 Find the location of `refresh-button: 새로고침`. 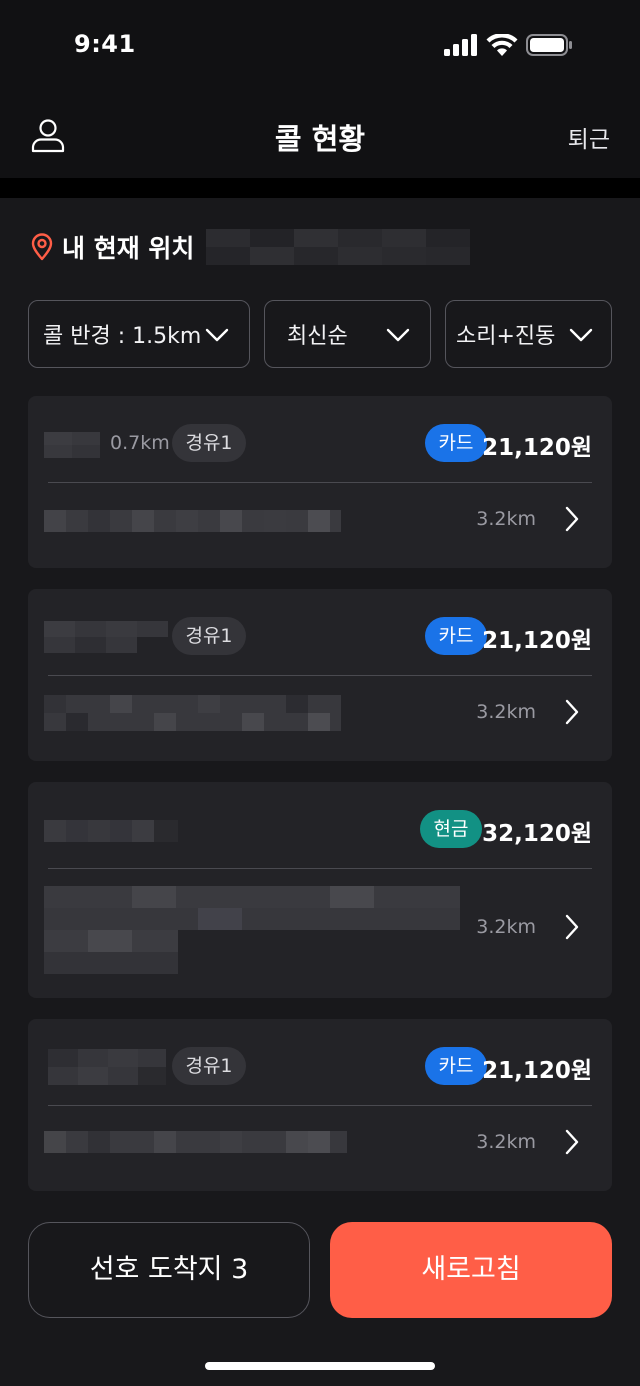

refresh-button: 새로고침 is located at coordinates (471, 1270).